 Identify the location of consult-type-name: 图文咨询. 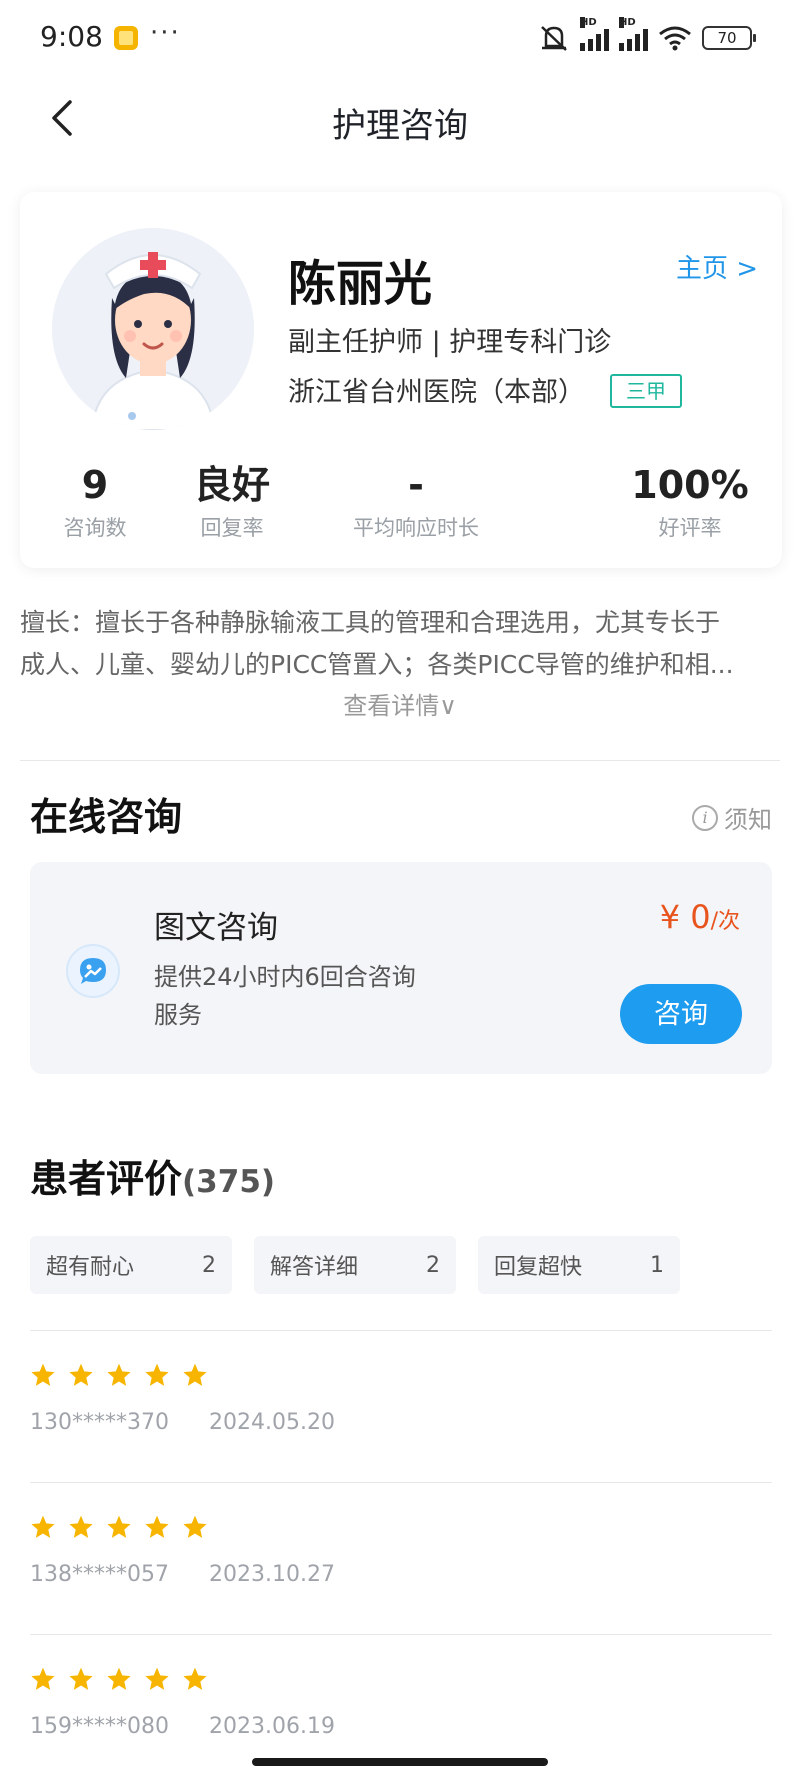
(216, 928).